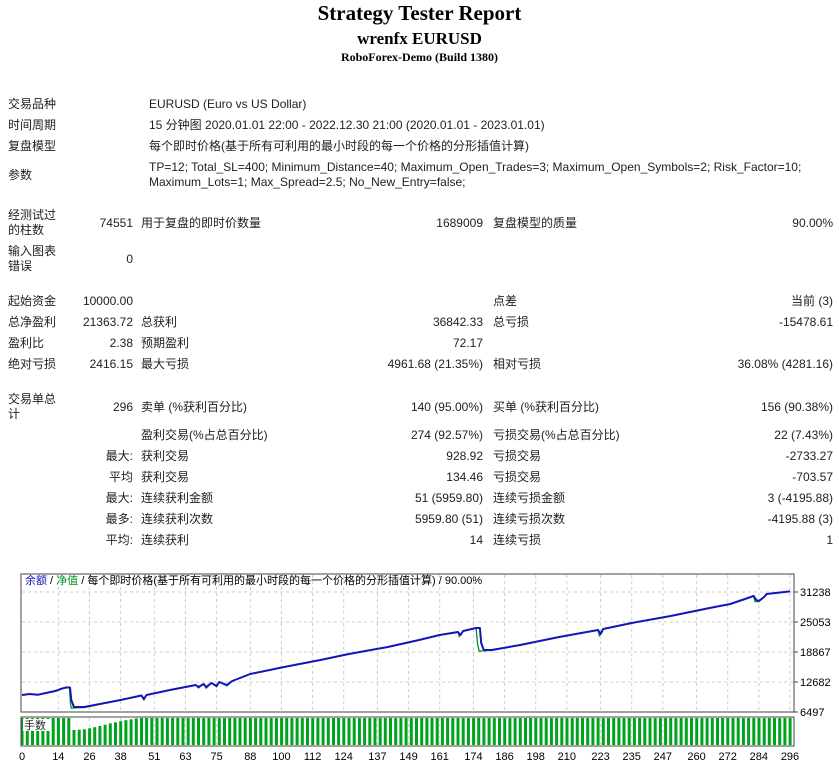 Image resolution: width=839 pixels, height=772 pixels. What do you see at coordinates (511, 322) in the screenshot?
I see `stat-label: 总亏损` at bounding box center [511, 322].